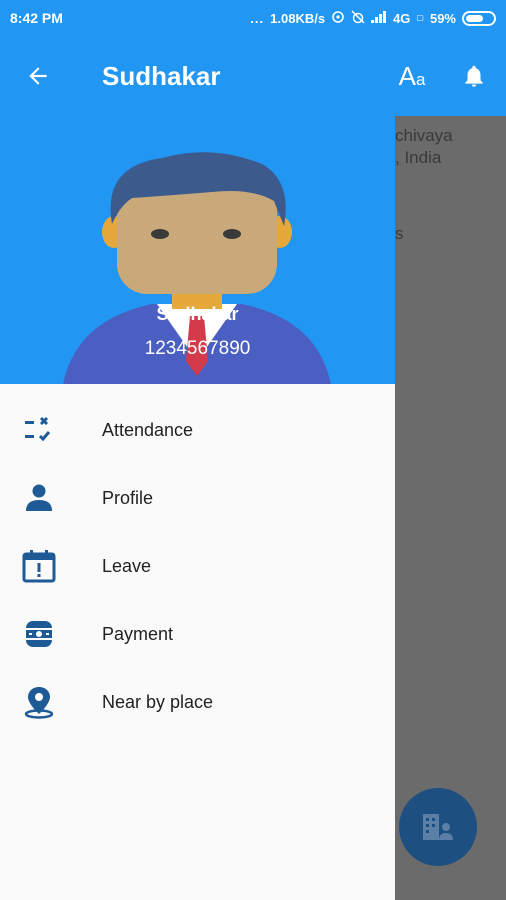 The width and height of the screenshot is (506, 900). Describe the element at coordinates (158, 701) in the screenshot. I see `menu-label-near-by-place: Near by place` at that location.